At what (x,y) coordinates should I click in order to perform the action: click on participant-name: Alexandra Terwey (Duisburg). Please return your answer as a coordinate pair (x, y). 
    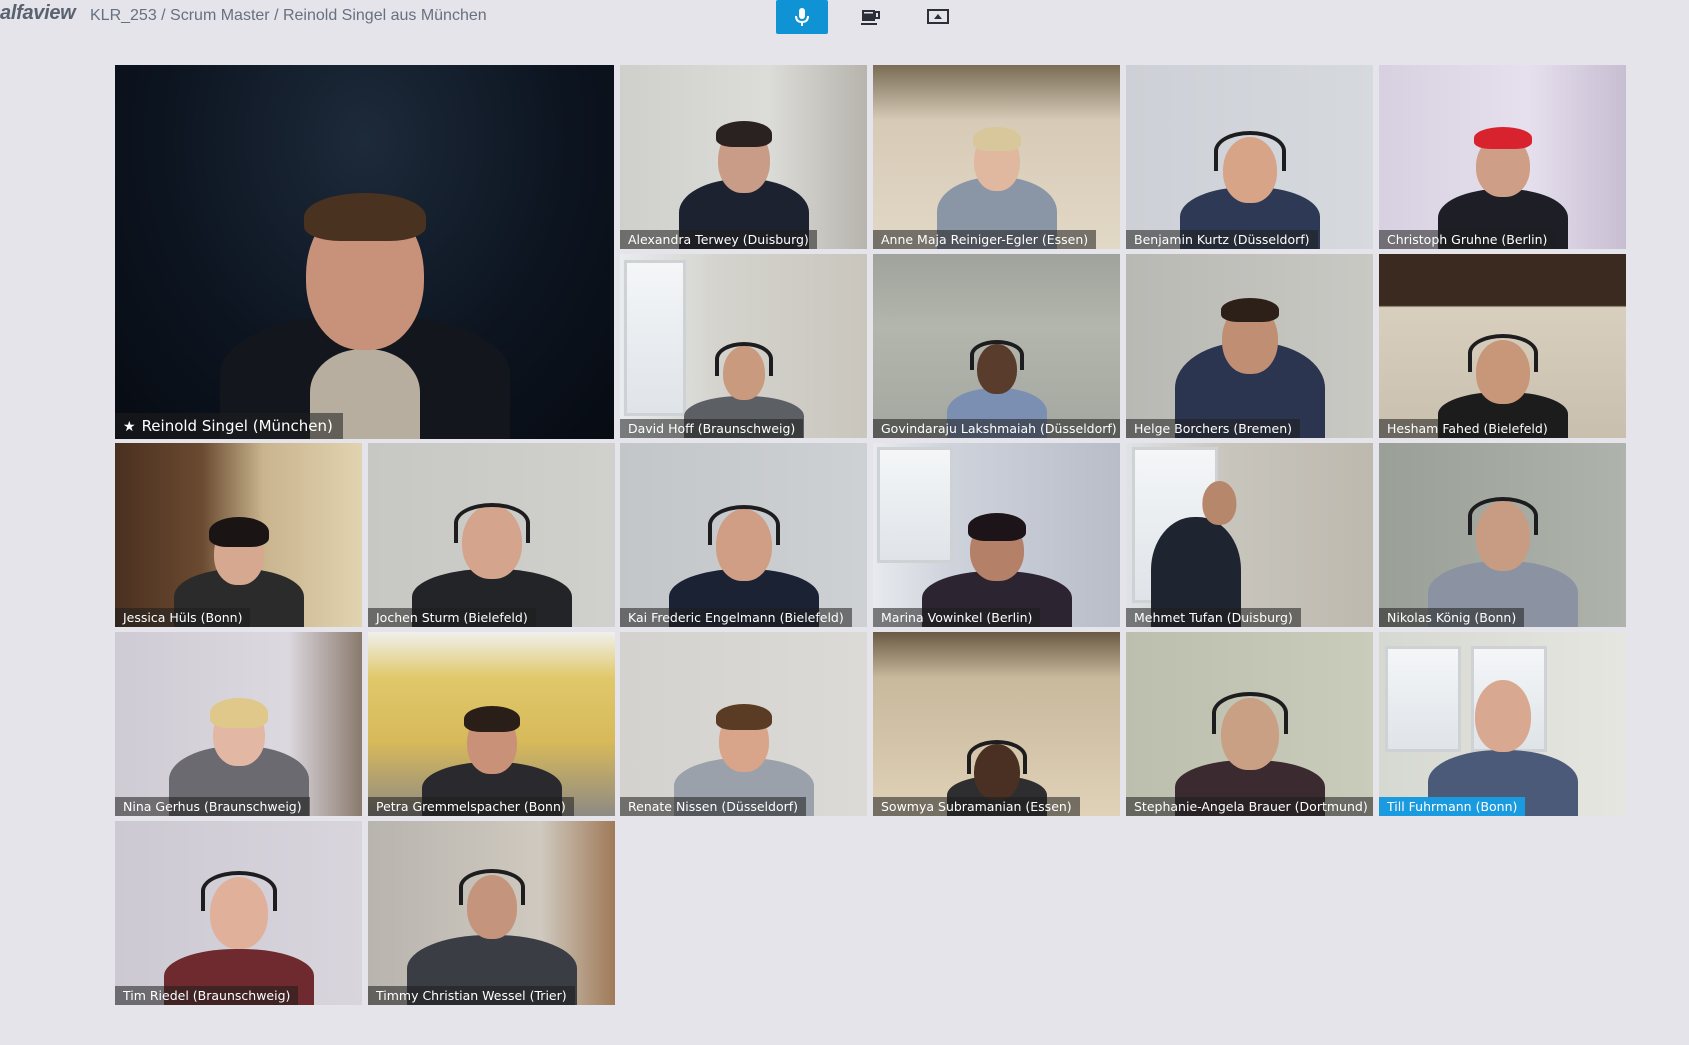
    Looking at the image, I should click on (718, 239).